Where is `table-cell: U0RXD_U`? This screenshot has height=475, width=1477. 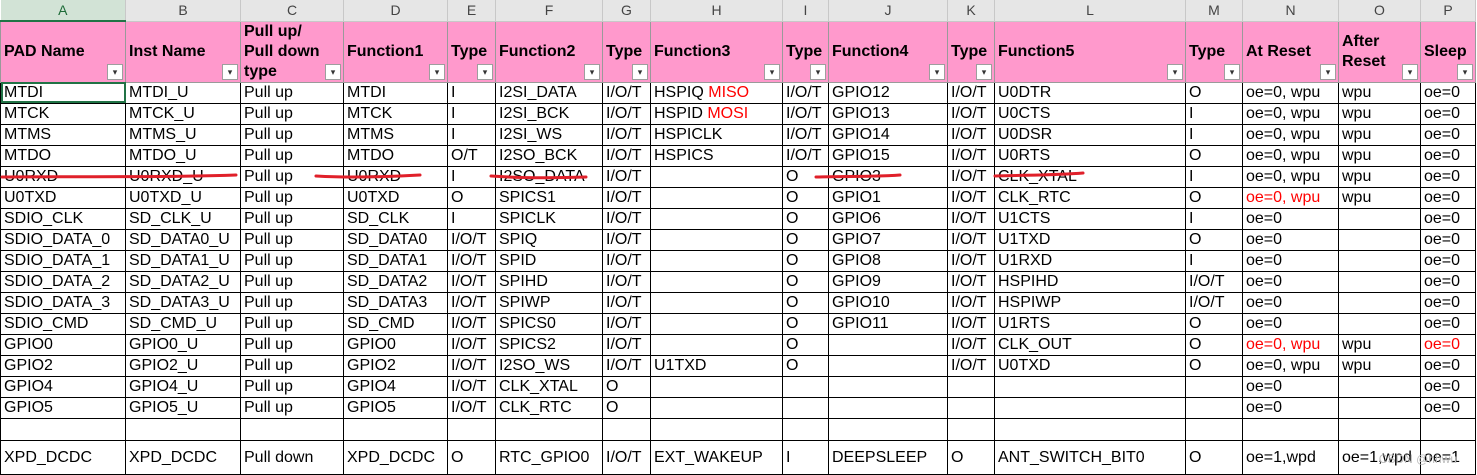 table-cell: U0RXD_U is located at coordinates (183, 176).